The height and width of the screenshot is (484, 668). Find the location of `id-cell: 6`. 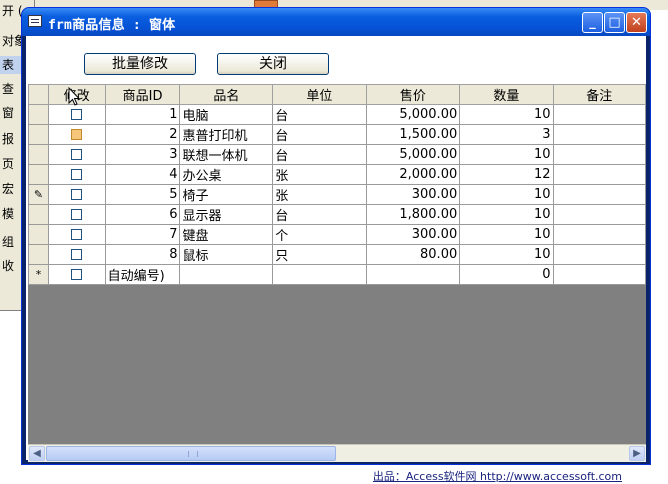

id-cell: 6 is located at coordinates (142, 214).